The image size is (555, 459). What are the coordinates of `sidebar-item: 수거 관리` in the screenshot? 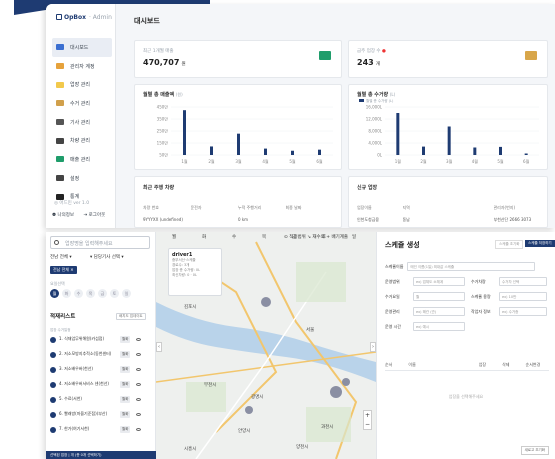 It's located at (82, 103).